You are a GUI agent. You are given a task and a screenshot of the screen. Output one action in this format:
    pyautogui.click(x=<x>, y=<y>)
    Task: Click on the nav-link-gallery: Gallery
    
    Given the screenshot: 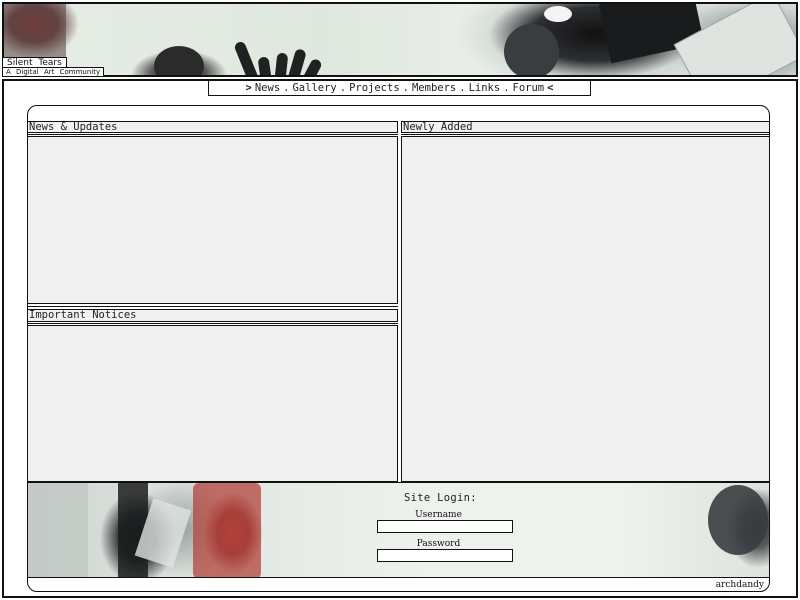 What is the action you would take?
    pyautogui.click(x=314, y=88)
    